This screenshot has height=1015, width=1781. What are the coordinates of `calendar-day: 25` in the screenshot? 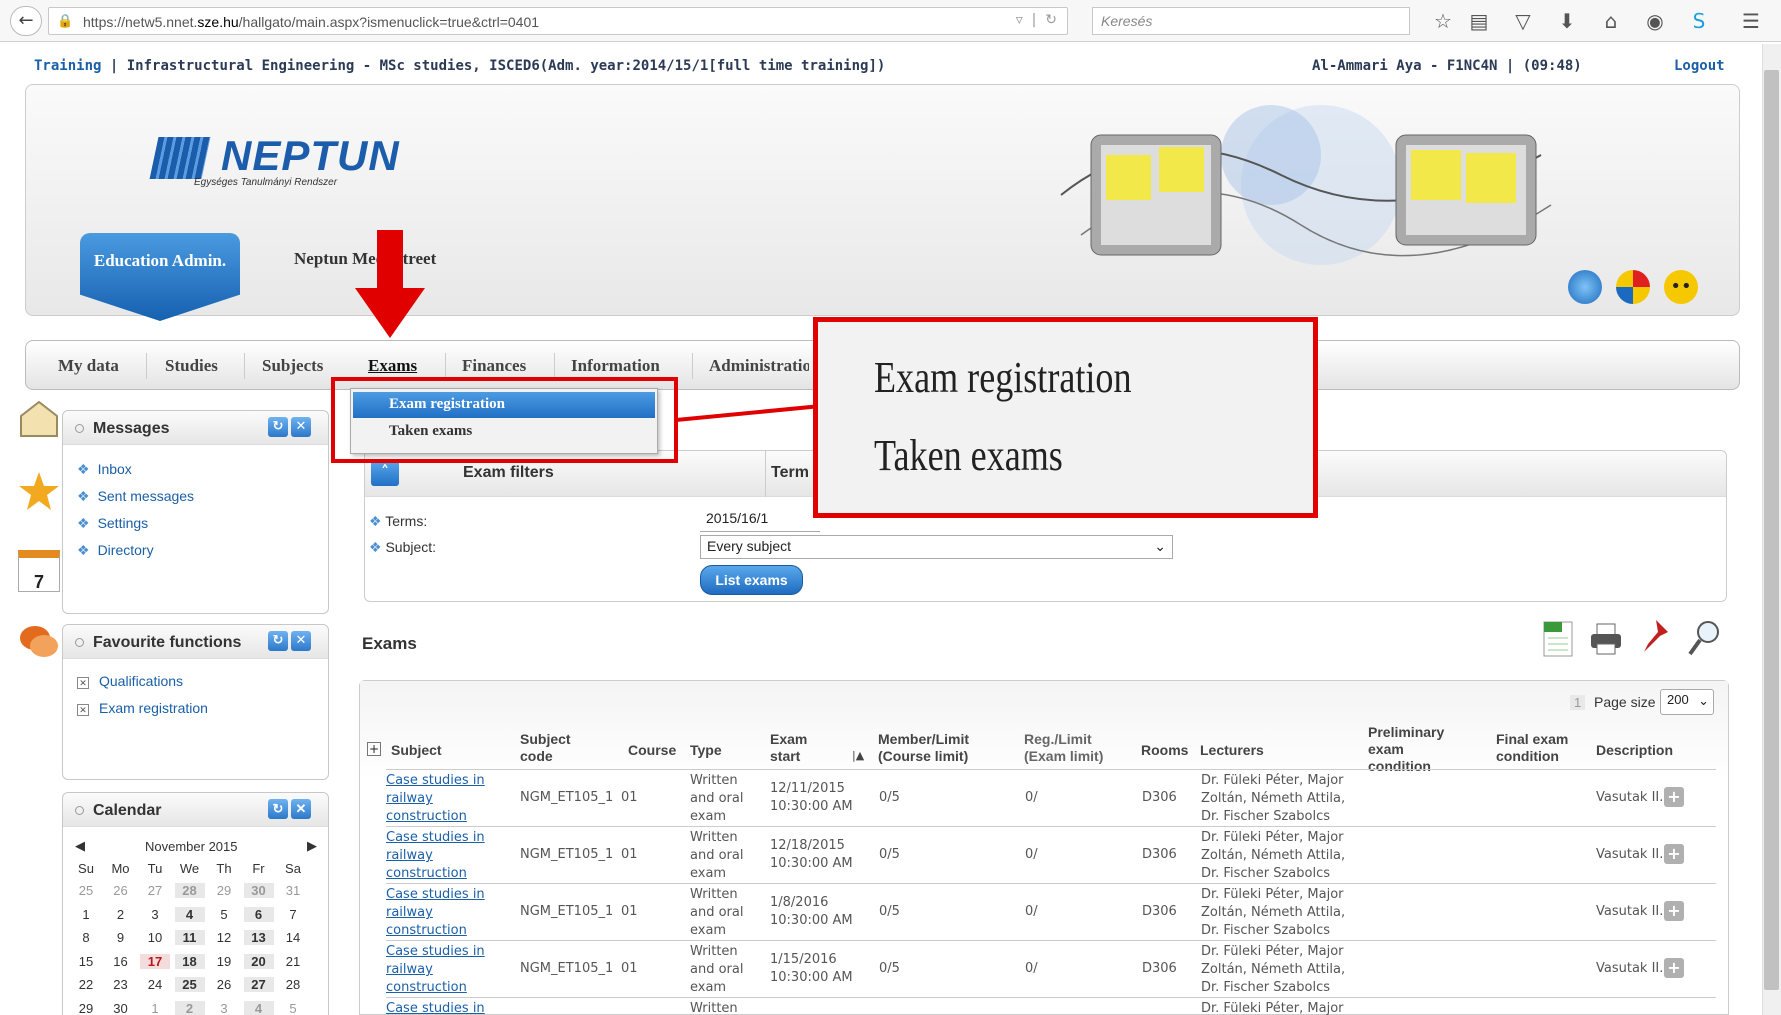 It's located at (86, 890).